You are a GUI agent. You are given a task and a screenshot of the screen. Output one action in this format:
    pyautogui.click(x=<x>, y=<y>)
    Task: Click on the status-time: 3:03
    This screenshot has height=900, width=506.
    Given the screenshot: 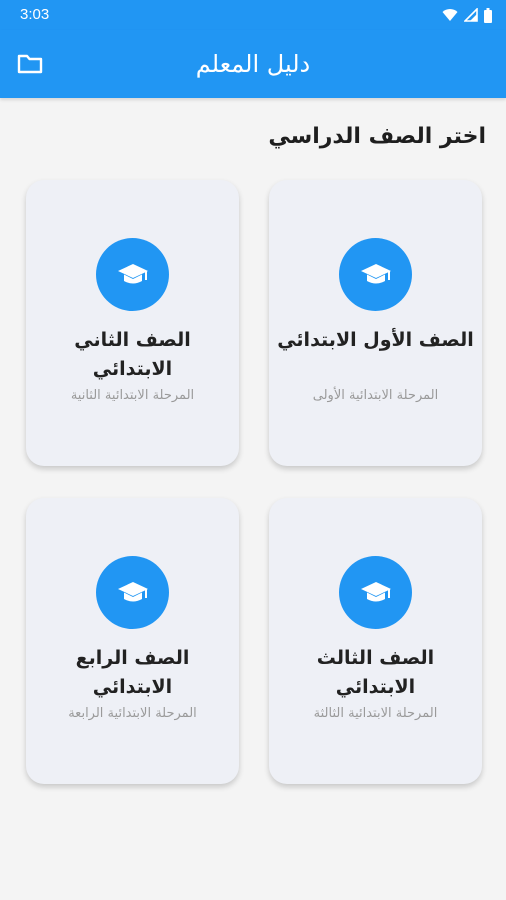 What is the action you would take?
    pyautogui.click(x=35, y=14)
    